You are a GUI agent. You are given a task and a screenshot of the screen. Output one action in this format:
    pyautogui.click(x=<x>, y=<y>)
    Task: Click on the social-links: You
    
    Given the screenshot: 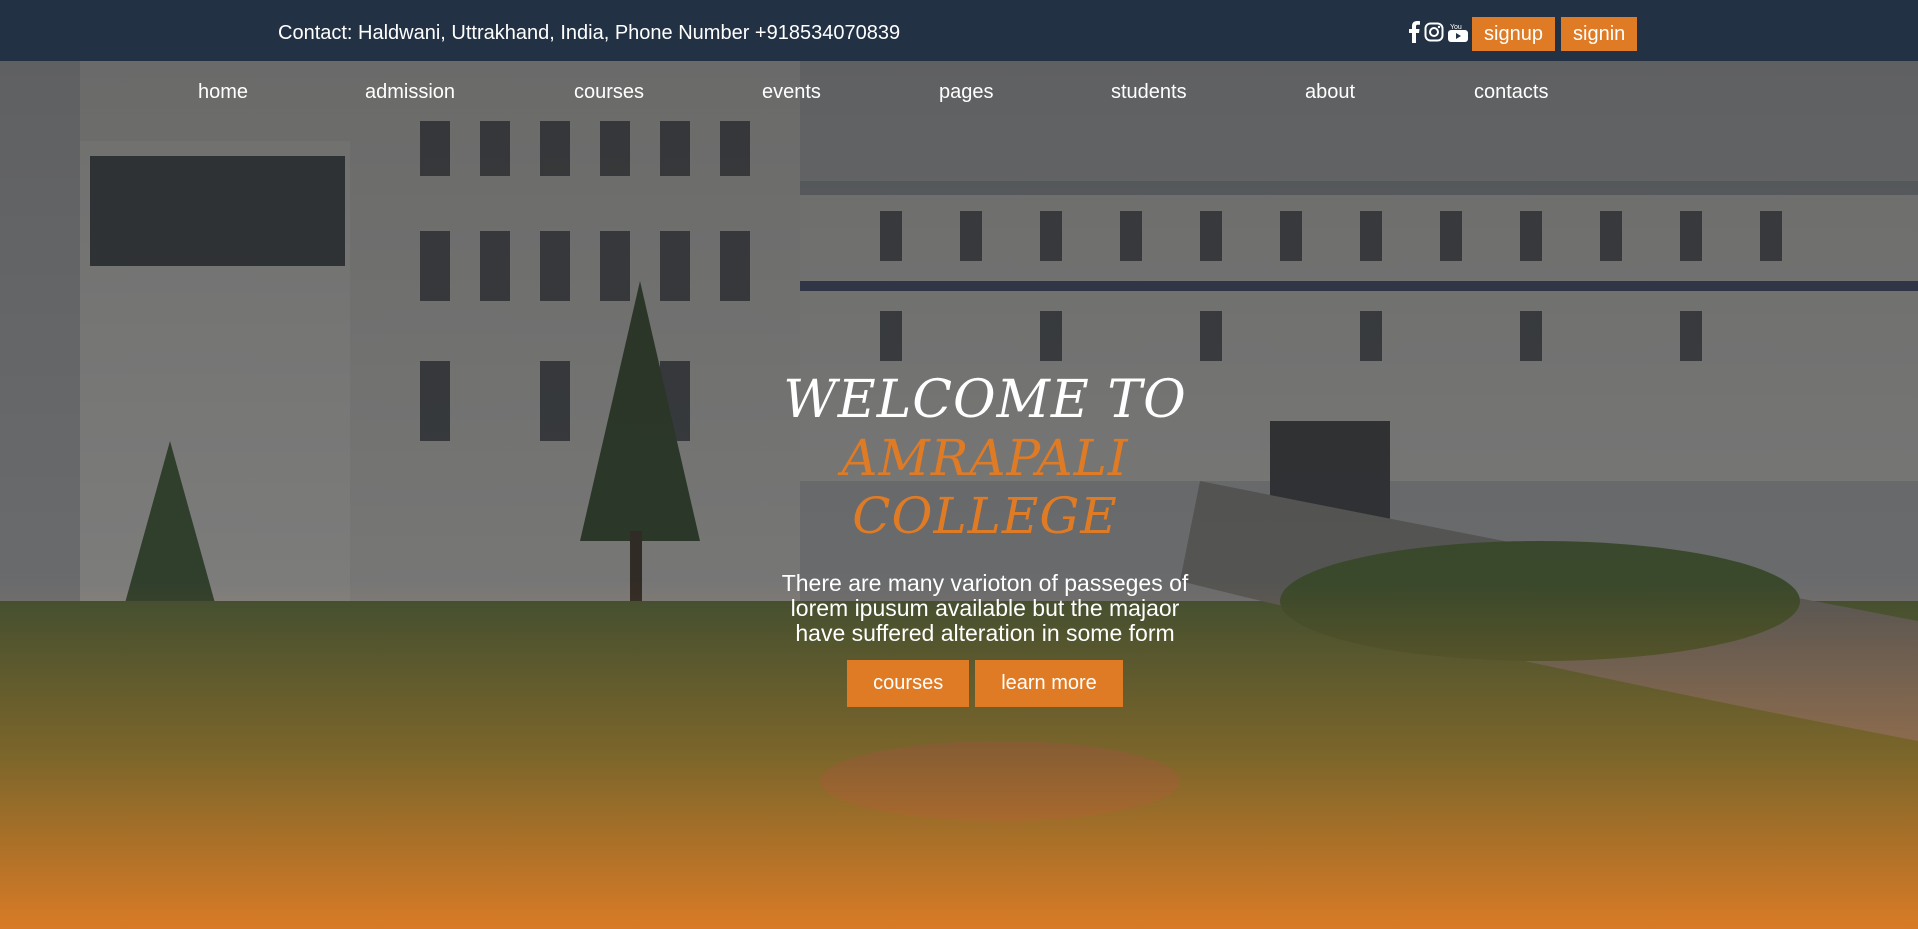 What is the action you would take?
    pyautogui.click(x=1438, y=32)
    